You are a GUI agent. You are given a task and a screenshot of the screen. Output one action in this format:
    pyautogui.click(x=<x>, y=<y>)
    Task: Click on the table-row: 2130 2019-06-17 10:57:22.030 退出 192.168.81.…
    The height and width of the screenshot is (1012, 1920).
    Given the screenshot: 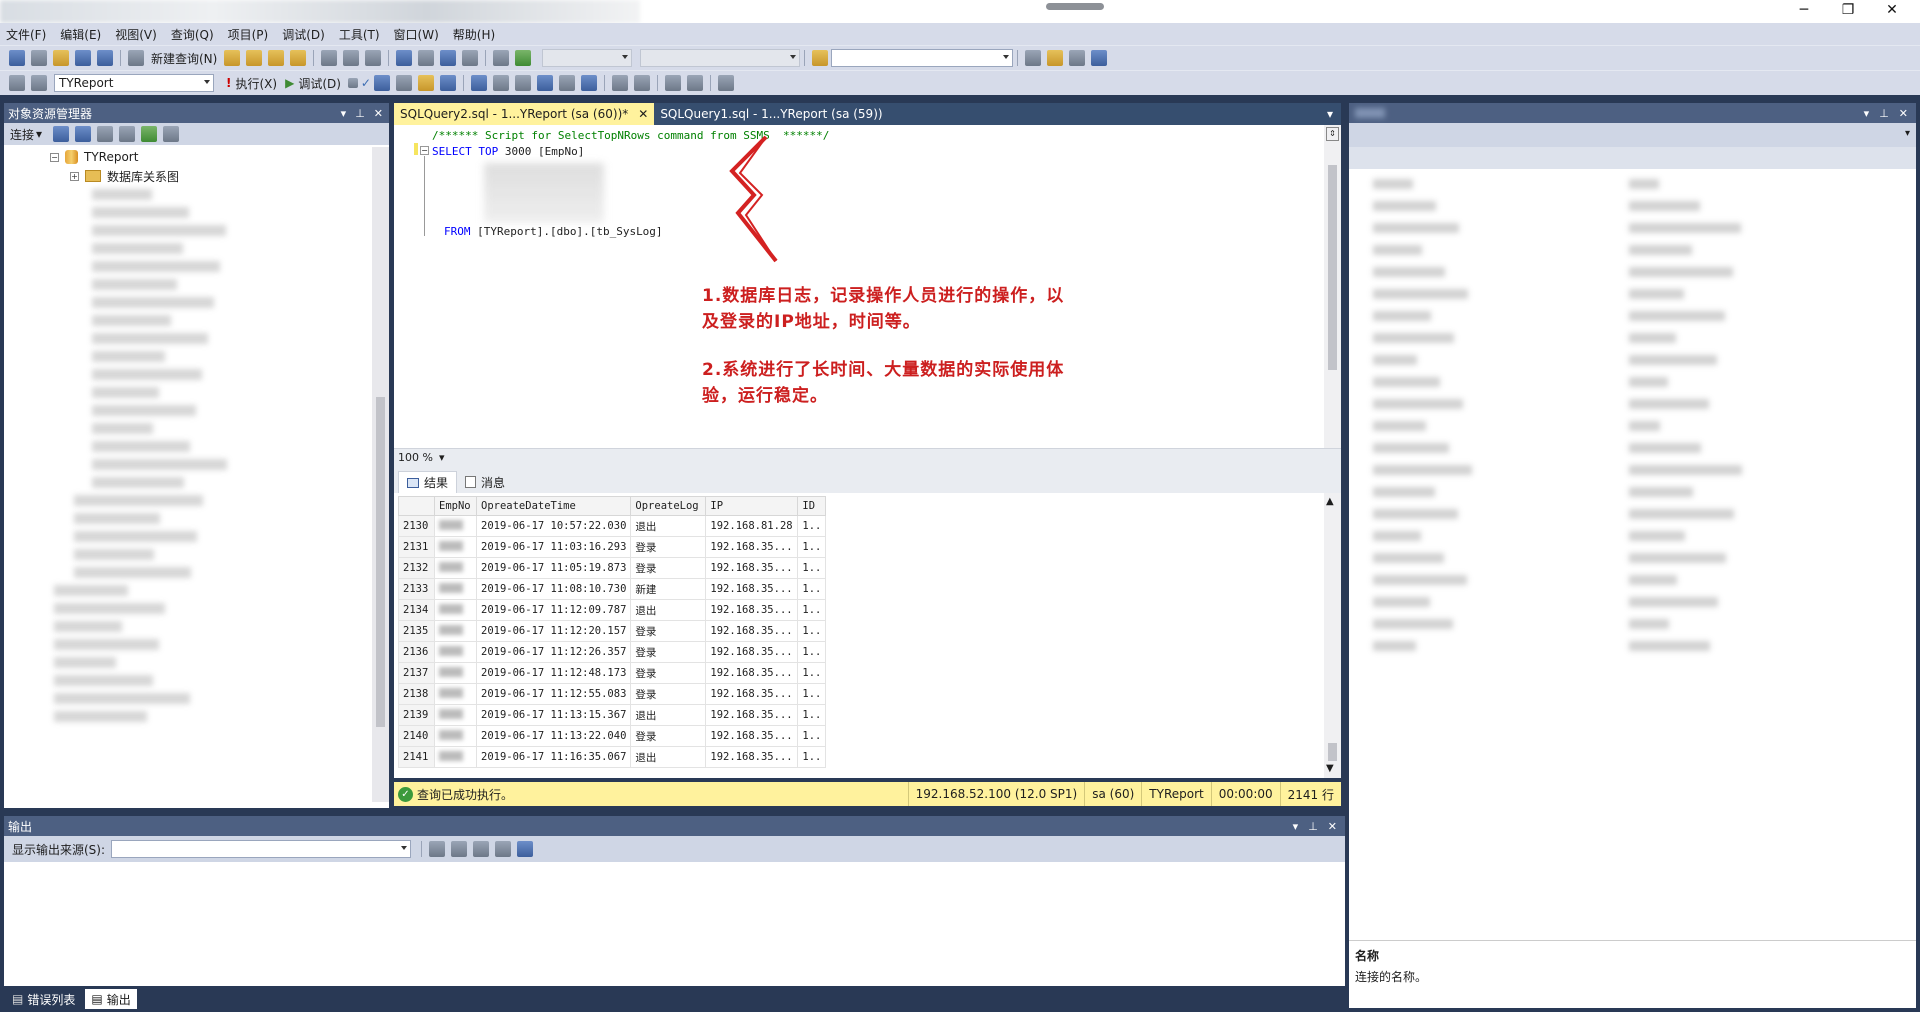 What is the action you would take?
    pyautogui.click(x=612, y=526)
    